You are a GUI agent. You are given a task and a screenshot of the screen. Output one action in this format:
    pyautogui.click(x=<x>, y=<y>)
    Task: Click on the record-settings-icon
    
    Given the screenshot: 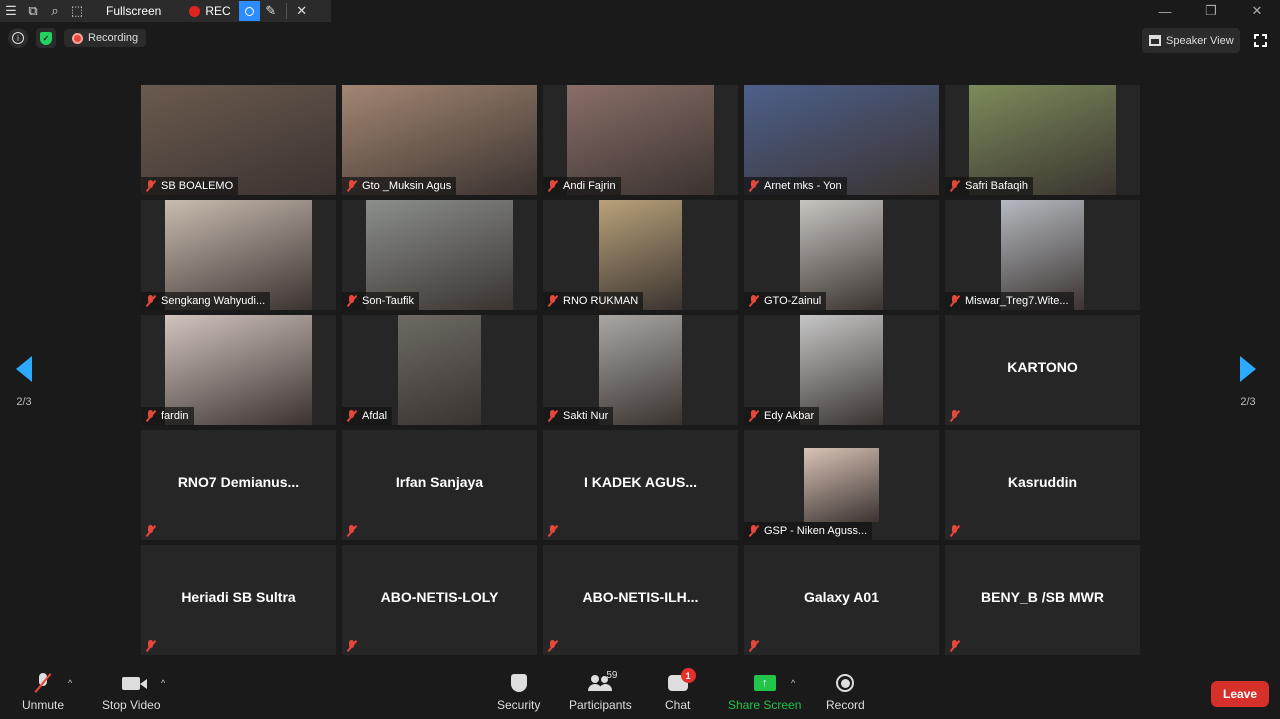 What is the action you would take?
    pyautogui.click(x=249, y=11)
    